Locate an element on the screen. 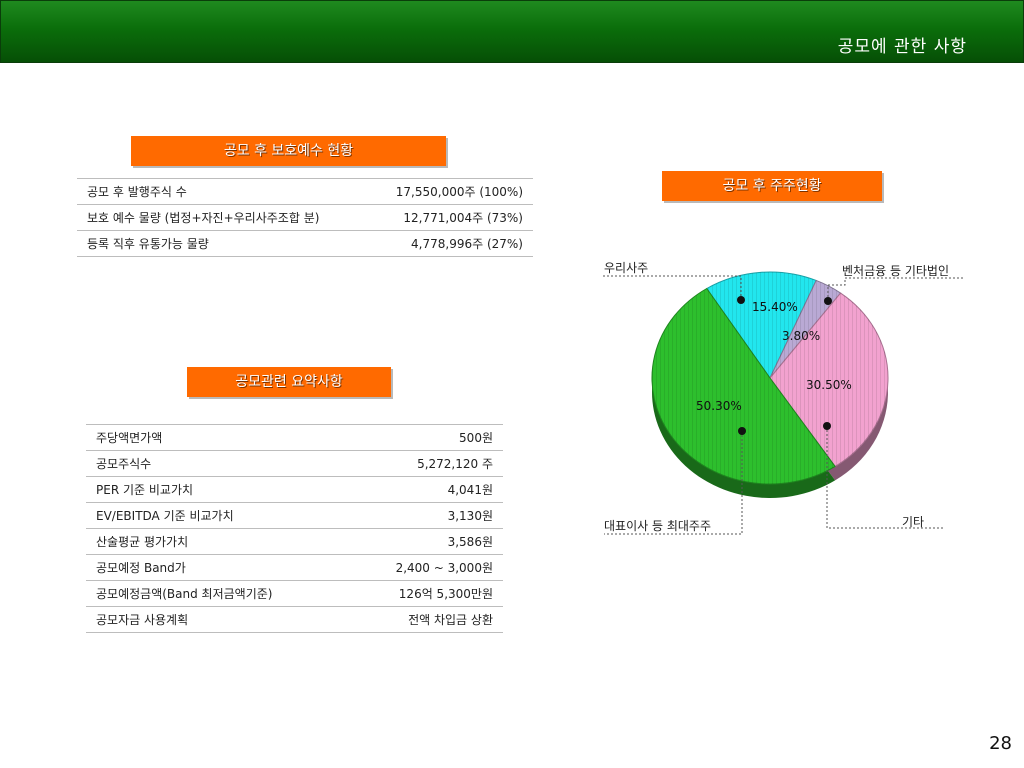 The width and height of the screenshot is (1024, 768). label-venture-capital: 벤처금융 등 기타법인 is located at coordinates (895, 271).